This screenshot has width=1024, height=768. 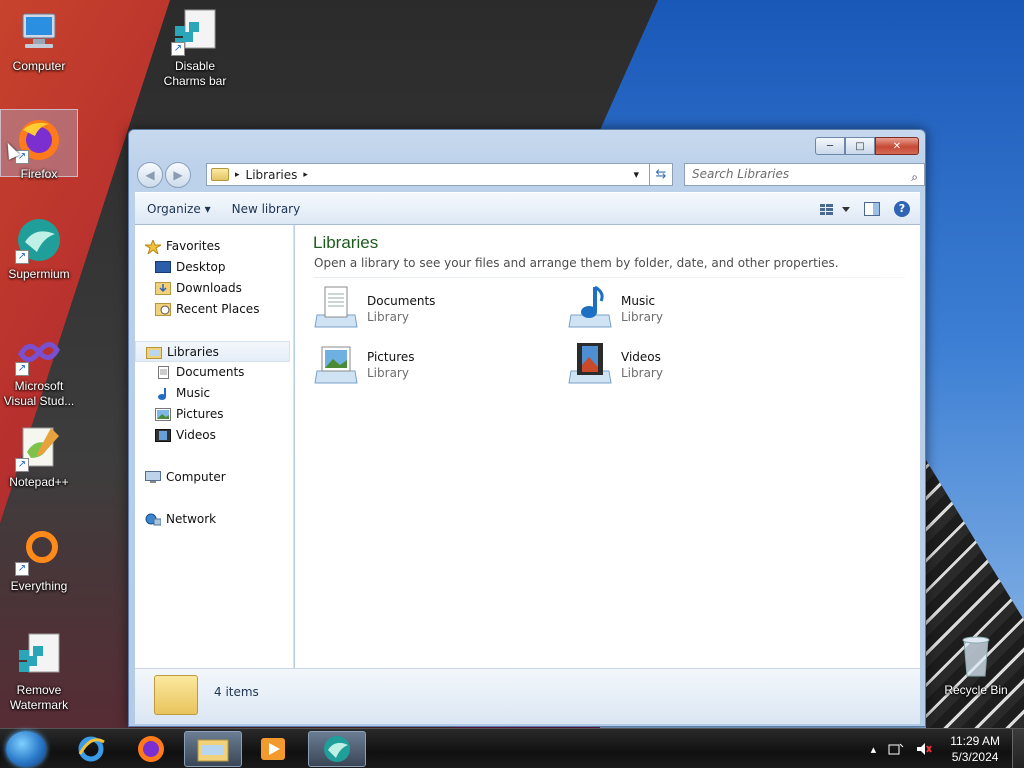 I want to click on visual-studio-icon: ↗, so click(x=39, y=352).